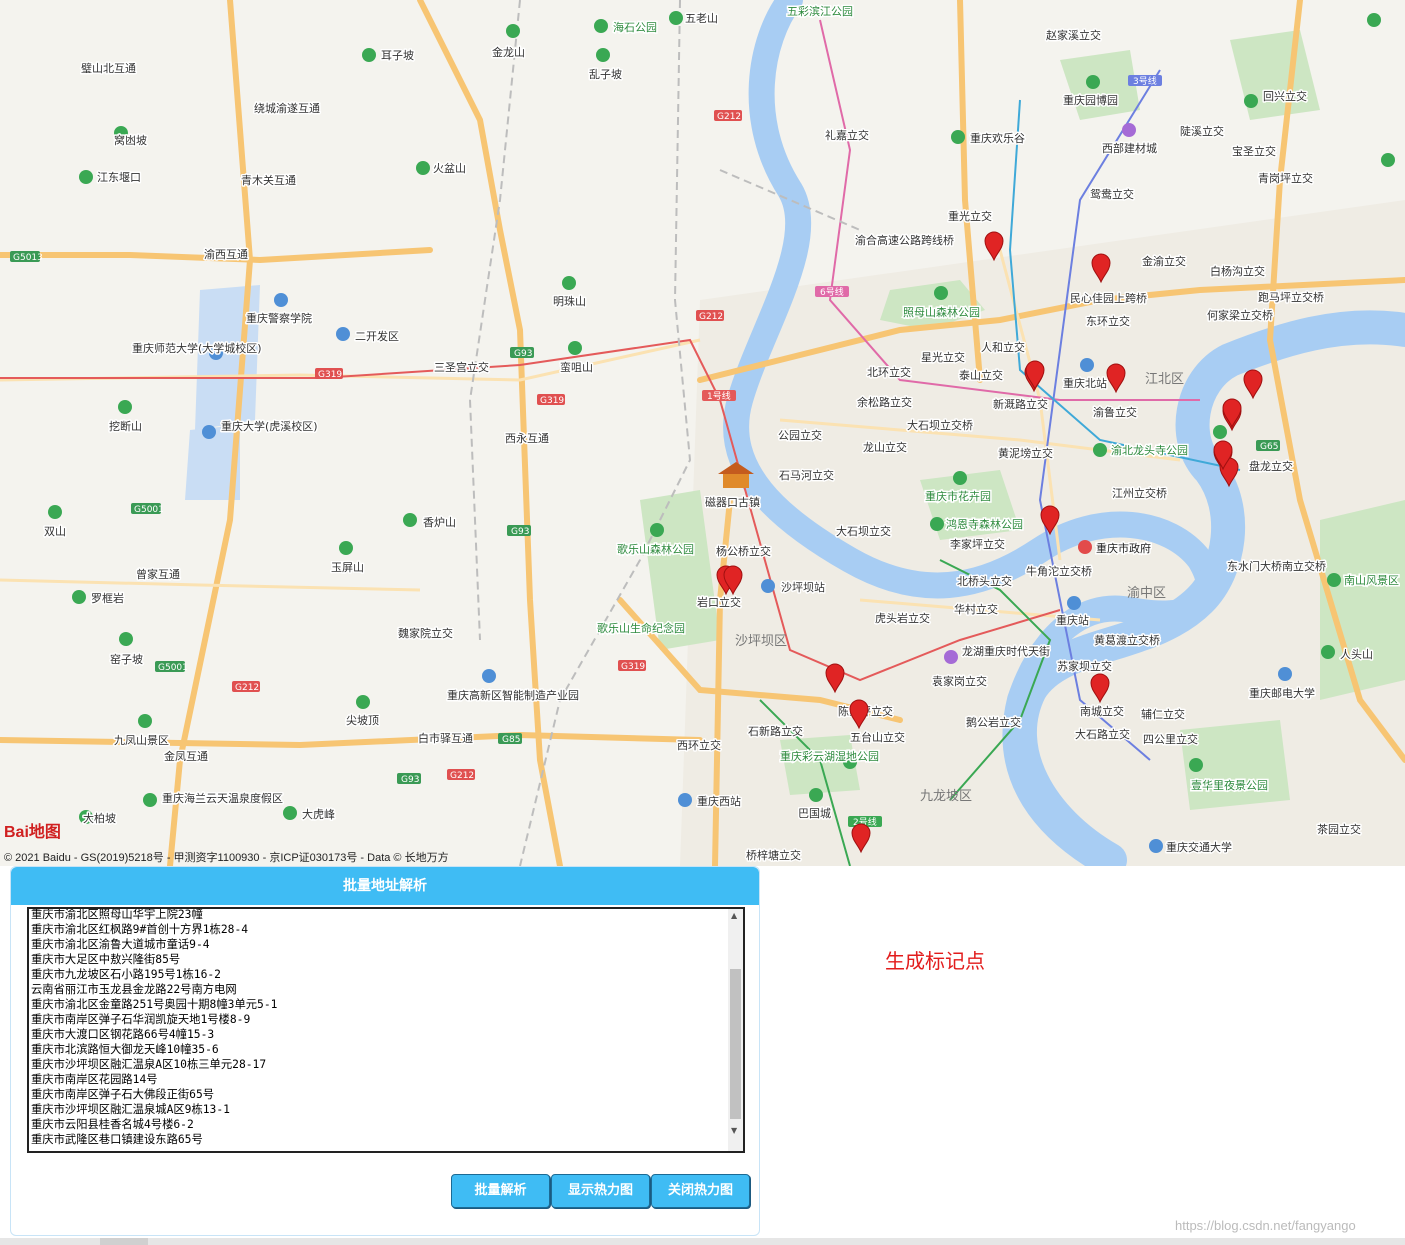 Image resolution: width=1405 pixels, height=1245 pixels. Describe the element at coordinates (117, 1139) in the screenshot. I see `address-line: 重庆市武隆区巷口镇建设东路65号` at that location.